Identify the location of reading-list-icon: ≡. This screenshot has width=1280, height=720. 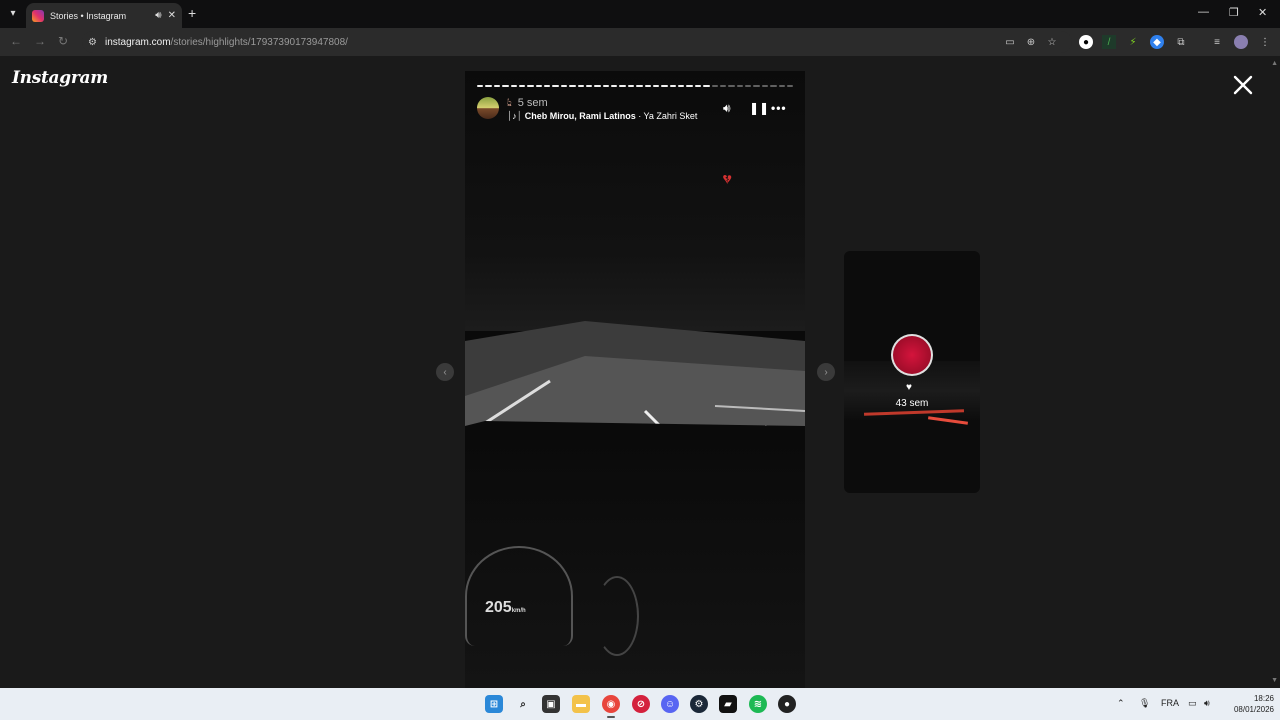
(1217, 42).